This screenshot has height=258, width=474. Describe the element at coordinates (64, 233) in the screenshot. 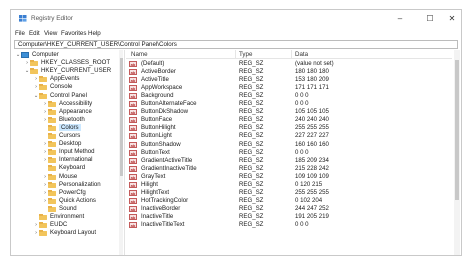

I see `tree-item-keyboard-layout: › Keyboard Layout` at that location.